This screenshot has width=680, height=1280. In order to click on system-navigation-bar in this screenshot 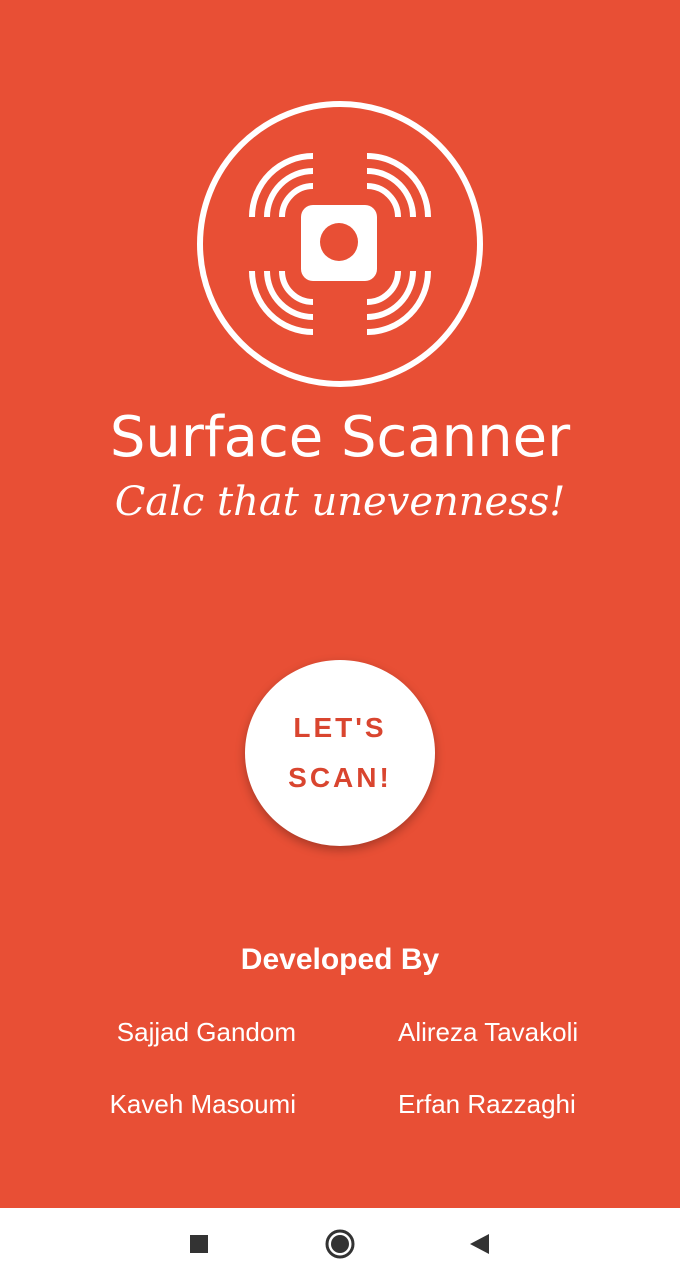, I will do `click(340, 1244)`.